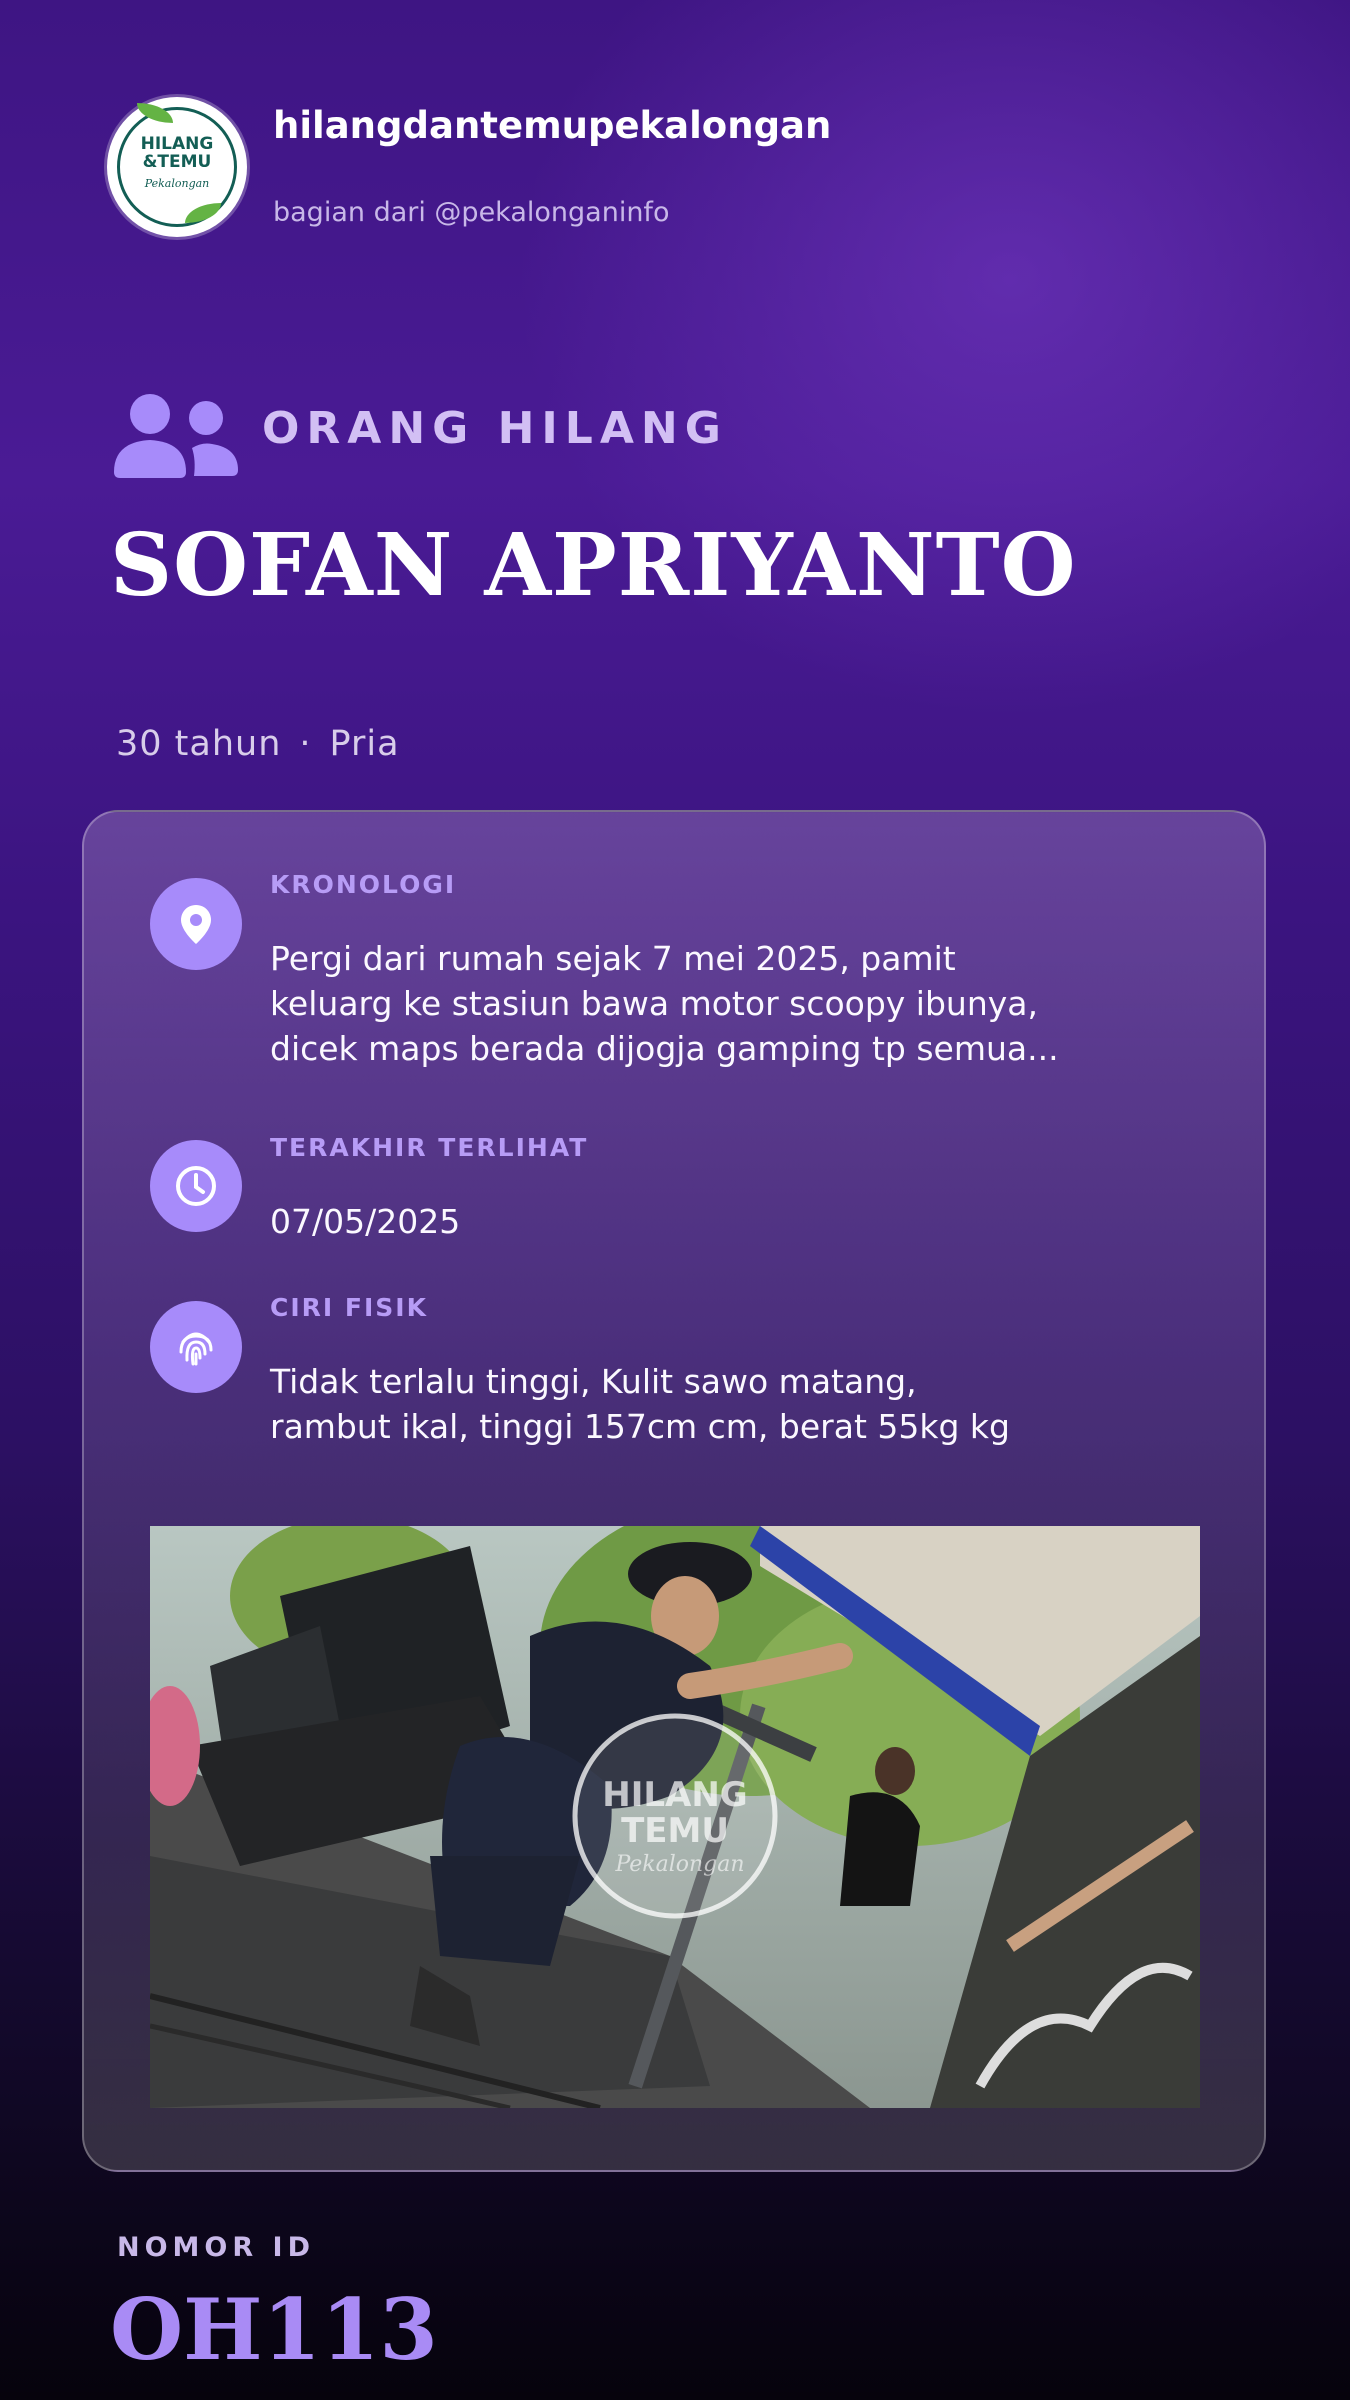  What do you see at coordinates (177, 183) in the screenshot?
I see `logo-subtext: Pekalongan` at bounding box center [177, 183].